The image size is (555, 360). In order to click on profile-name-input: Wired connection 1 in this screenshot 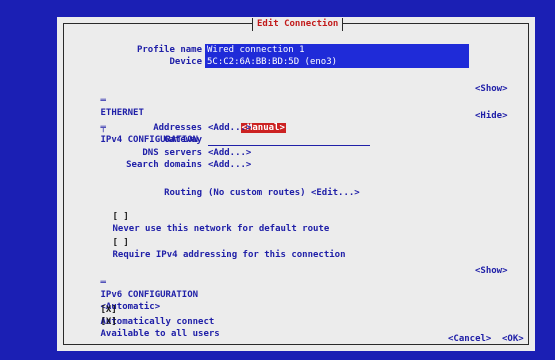, I will do `click(337, 50)`.